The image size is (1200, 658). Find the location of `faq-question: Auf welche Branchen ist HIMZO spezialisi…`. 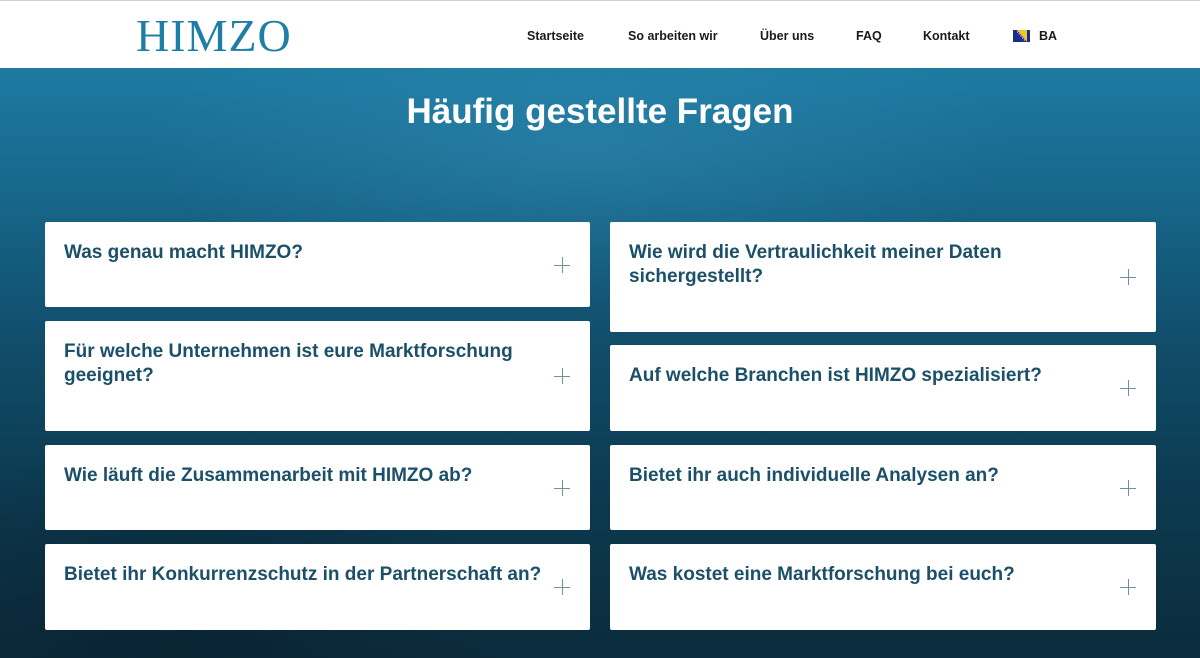

faq-question: Auf welche Branchen ist HIMZO spezialisi… is located at coordinates (835, 375).